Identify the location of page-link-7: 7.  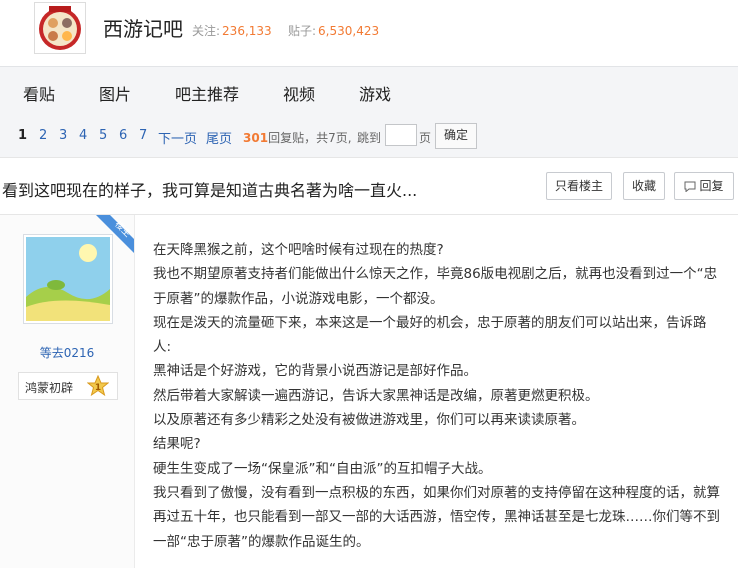
(143, 135).